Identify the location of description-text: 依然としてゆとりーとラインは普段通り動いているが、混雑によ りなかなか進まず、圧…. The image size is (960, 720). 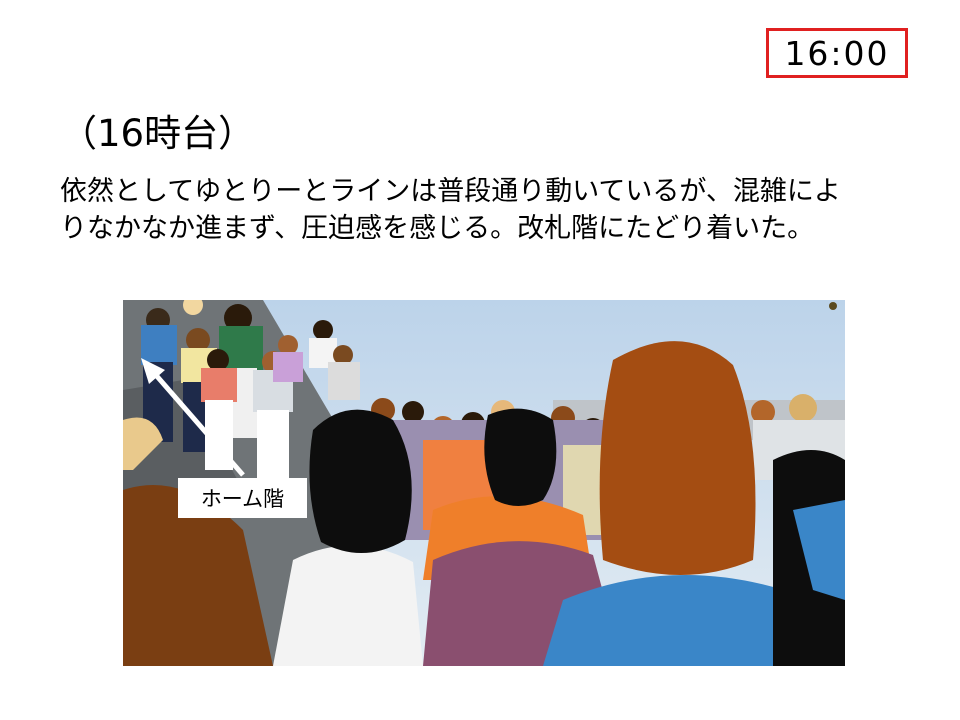
(485, 210).